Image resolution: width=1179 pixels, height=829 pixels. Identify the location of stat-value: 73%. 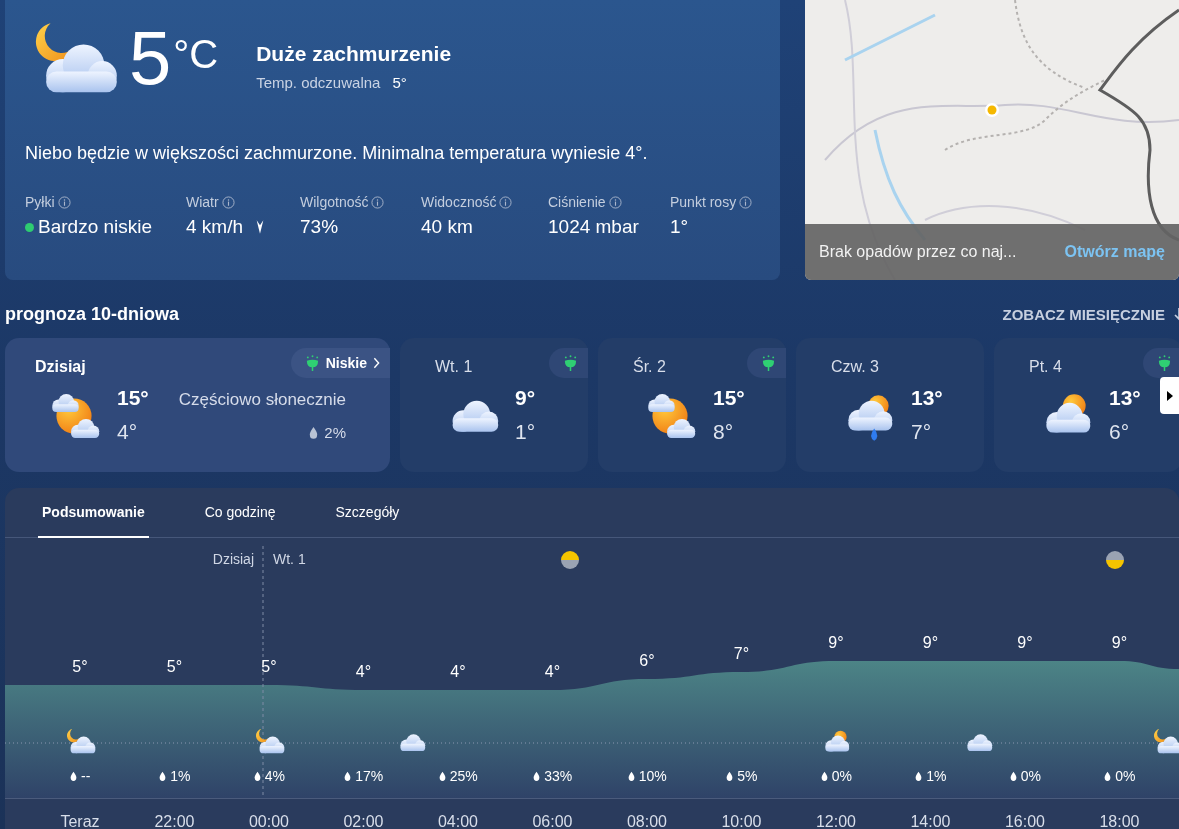
(319, 227).